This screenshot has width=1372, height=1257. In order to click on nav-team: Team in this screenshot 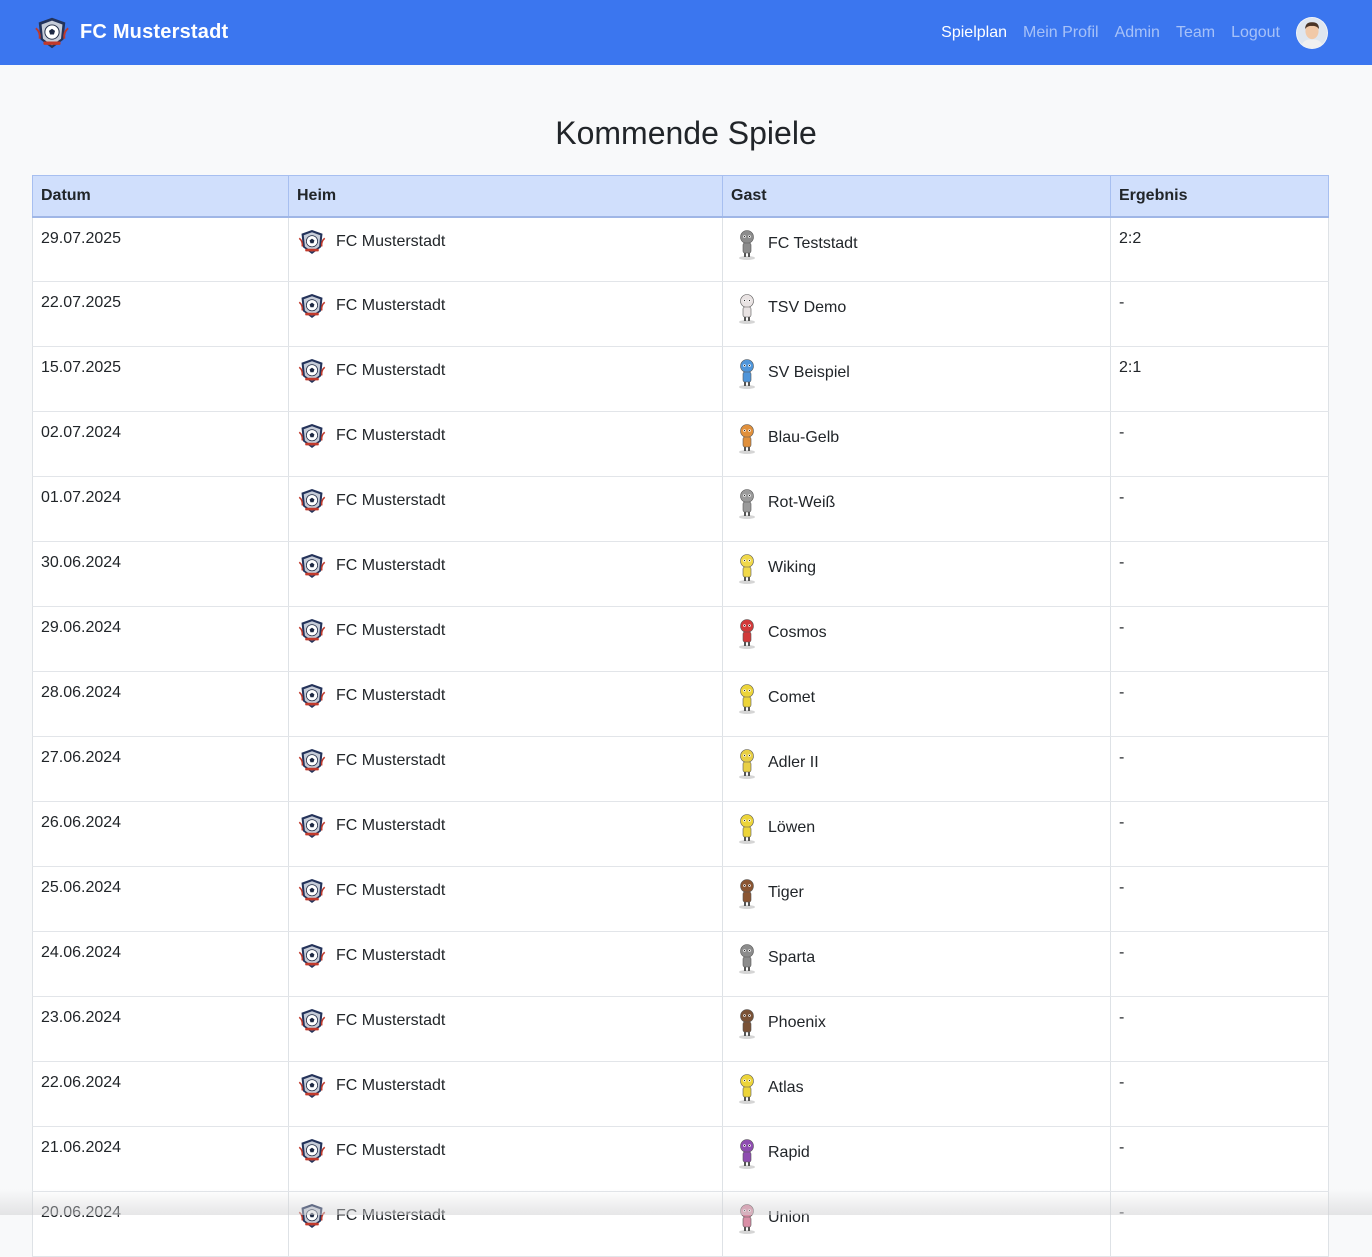, I will do `click(1195, 33)`.